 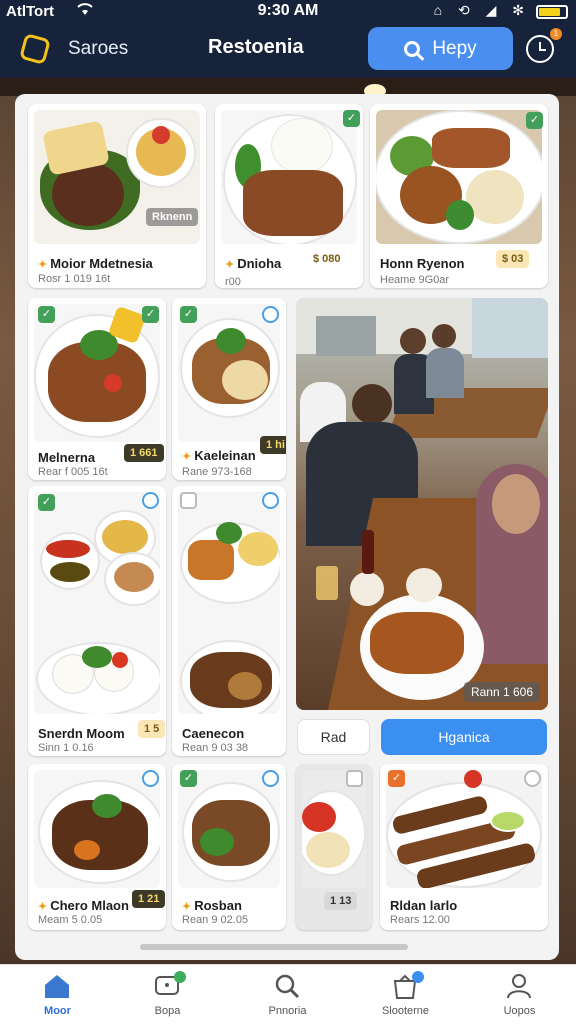 What do you see at coordinates (57, 1011) in the screenshot?
I see `nav-label: Moor` at bounding box center [57, 1011].